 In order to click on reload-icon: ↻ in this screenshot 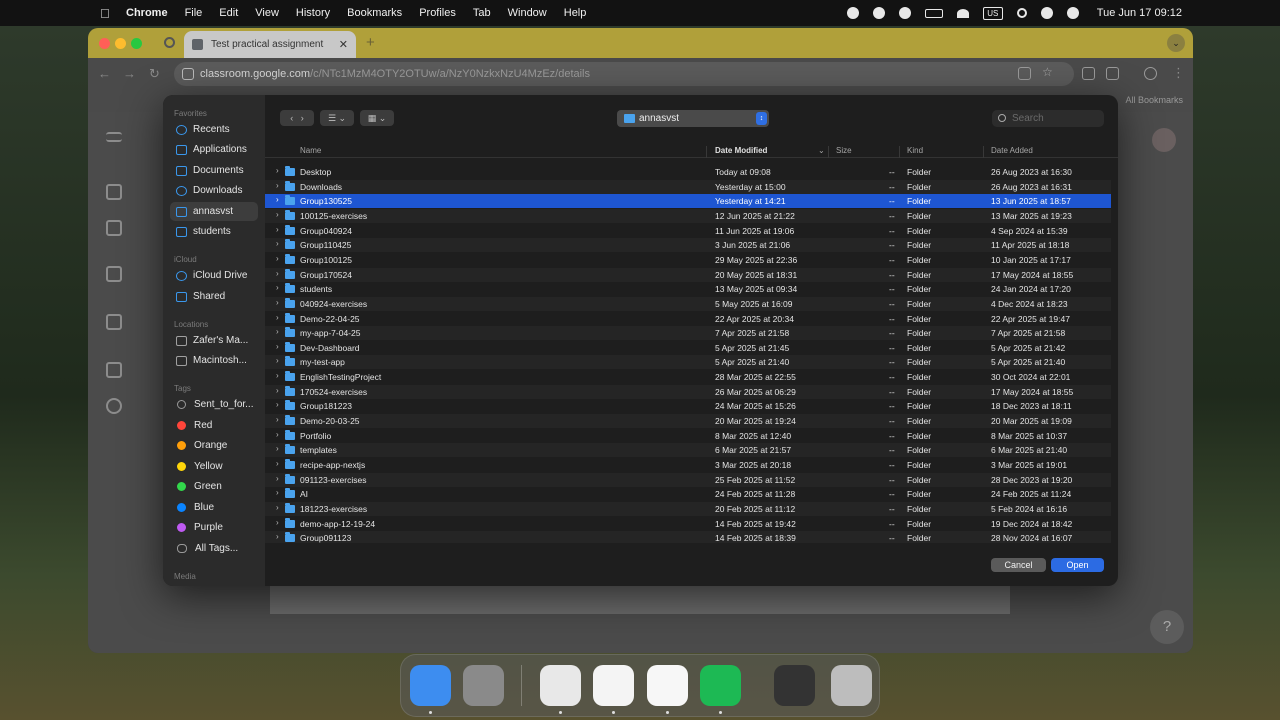, I will do `click(154, 74)`.